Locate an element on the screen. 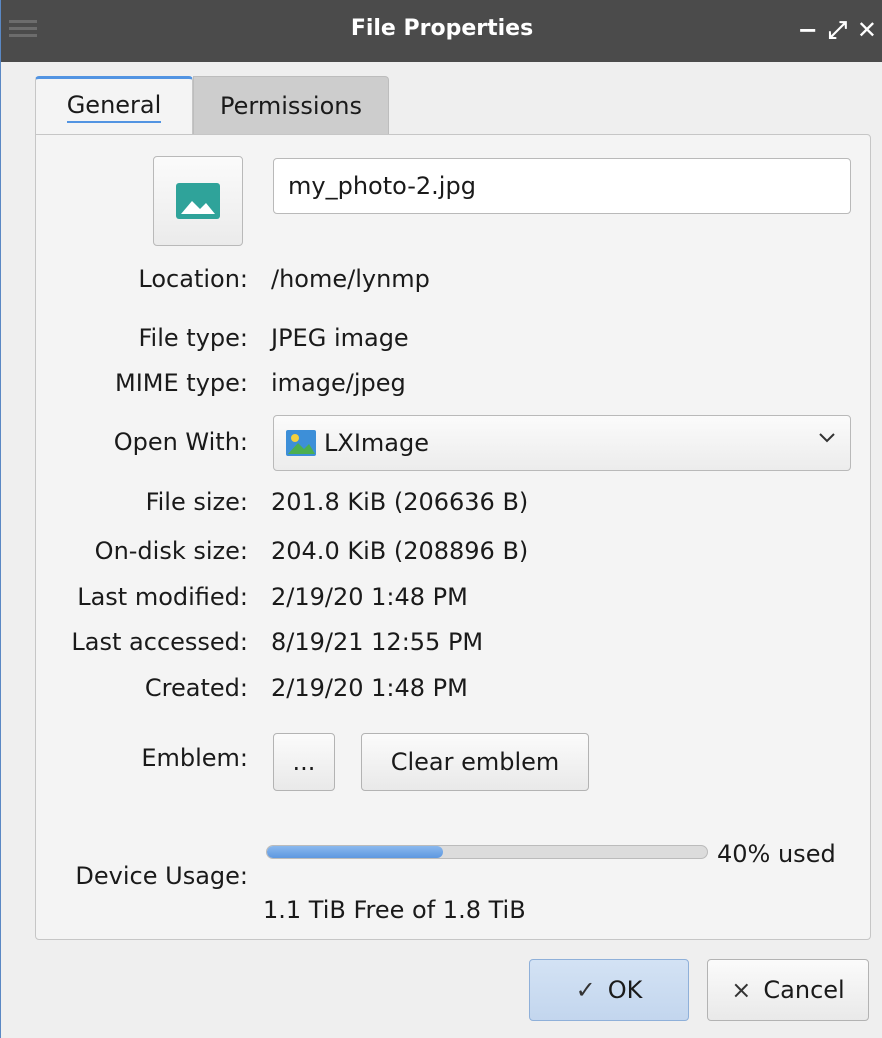  file-icon-button is located at coordinates (198, 201).